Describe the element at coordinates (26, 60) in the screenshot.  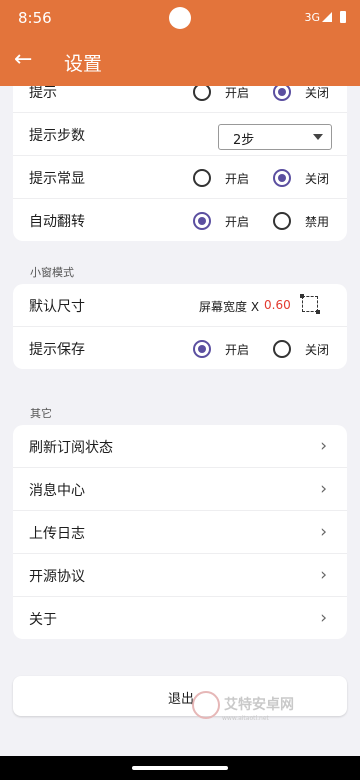
I see `back-arrow-icon: ←` at that location.